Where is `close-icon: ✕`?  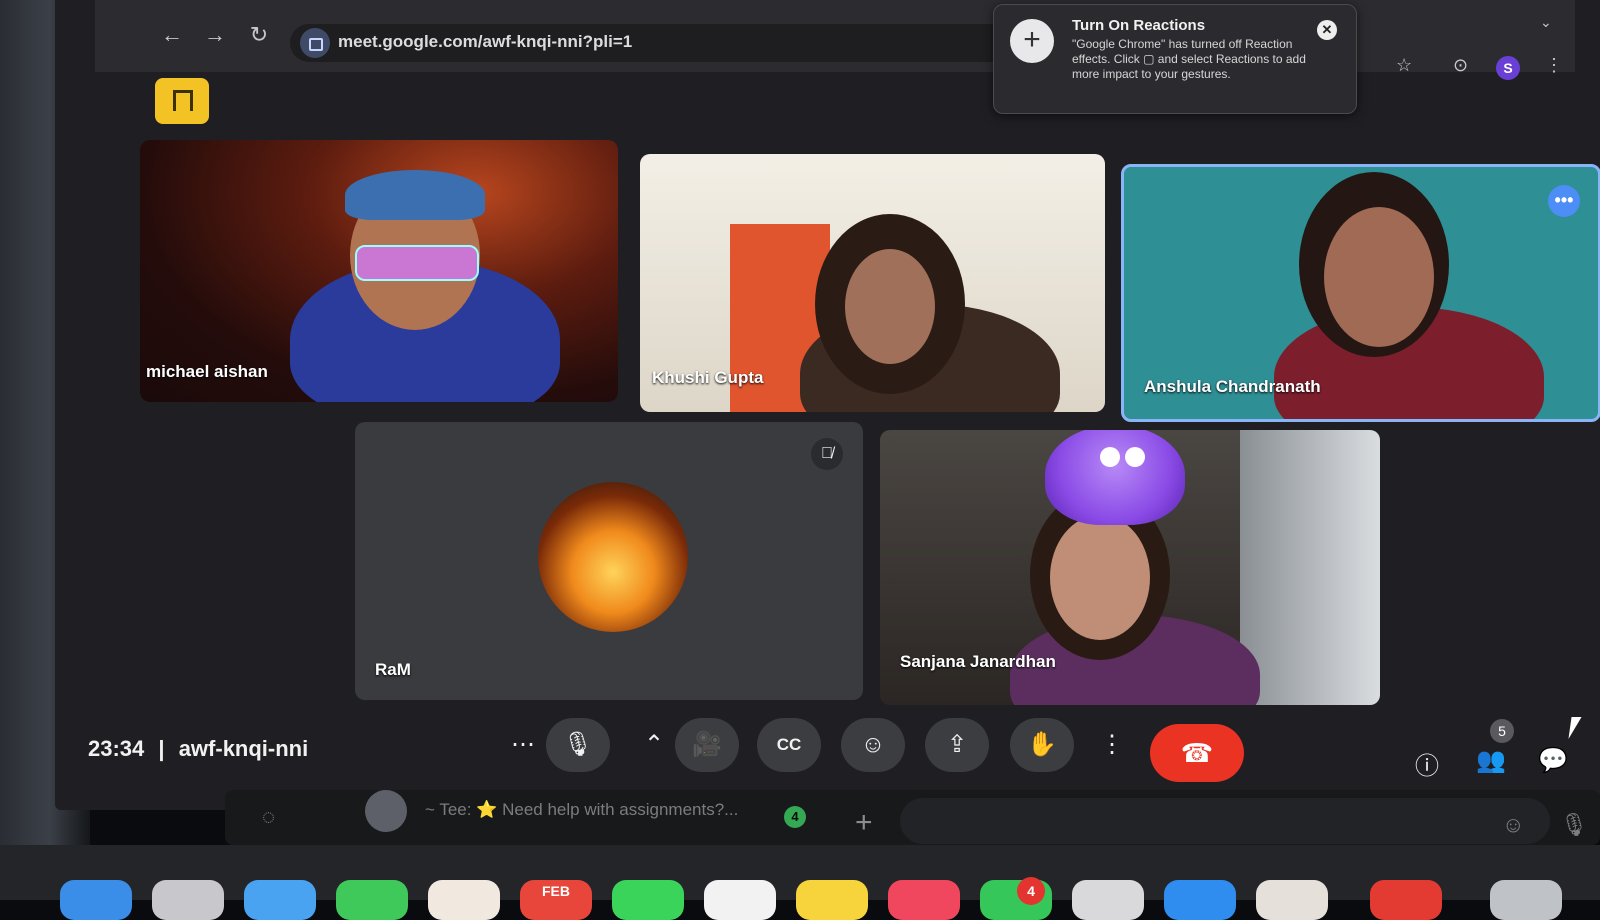
close-icon: ✕ is located at coordinates (1327, 30).